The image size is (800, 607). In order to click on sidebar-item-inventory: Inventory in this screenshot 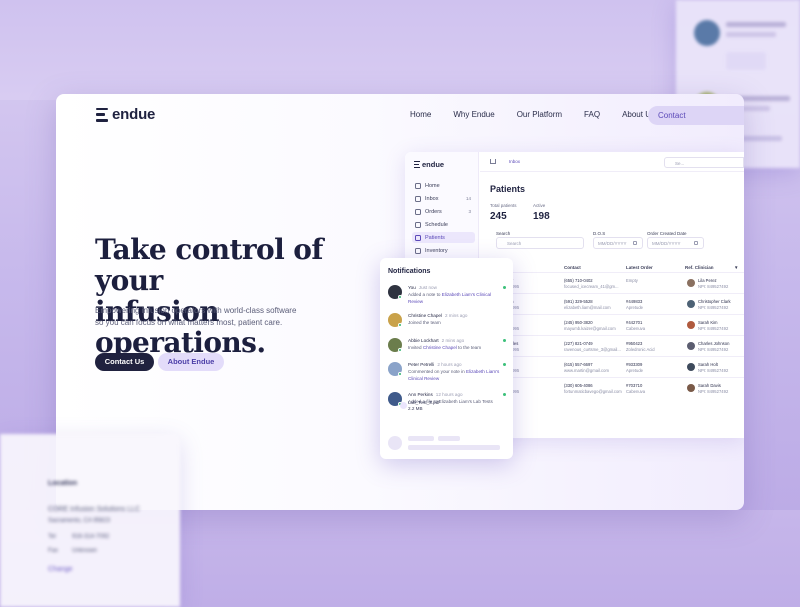, I will do `click(443, 250)`.